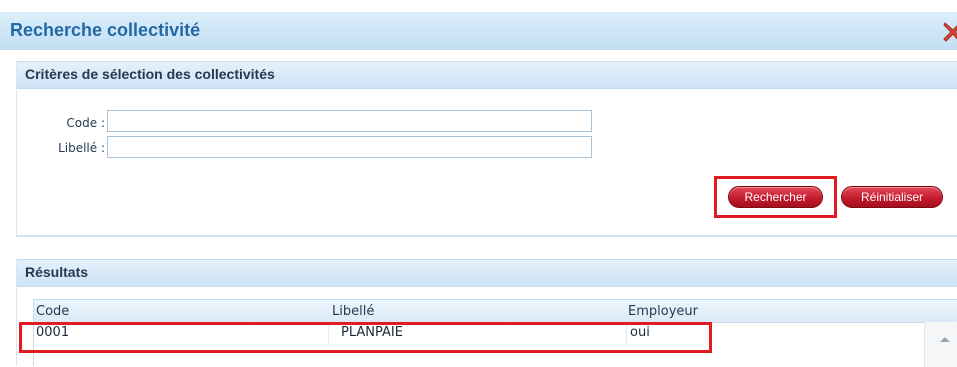 Image resolution: width=957 pixels, height=367 pixels. Describe the element at coordinates (495, 311) in the screenshot. I see `results-grid-header: Code Libellé Employeur` at that location.